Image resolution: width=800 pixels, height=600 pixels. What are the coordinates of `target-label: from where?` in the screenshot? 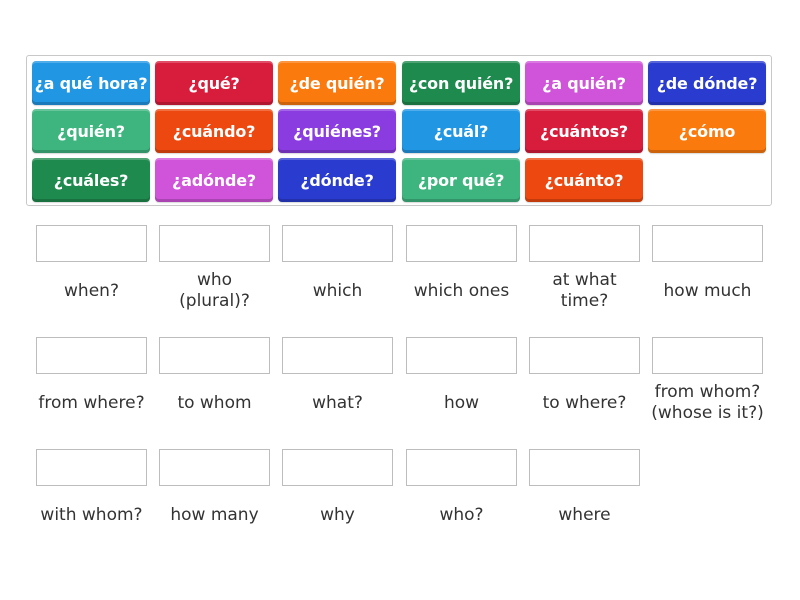 It's located at (91, 402).